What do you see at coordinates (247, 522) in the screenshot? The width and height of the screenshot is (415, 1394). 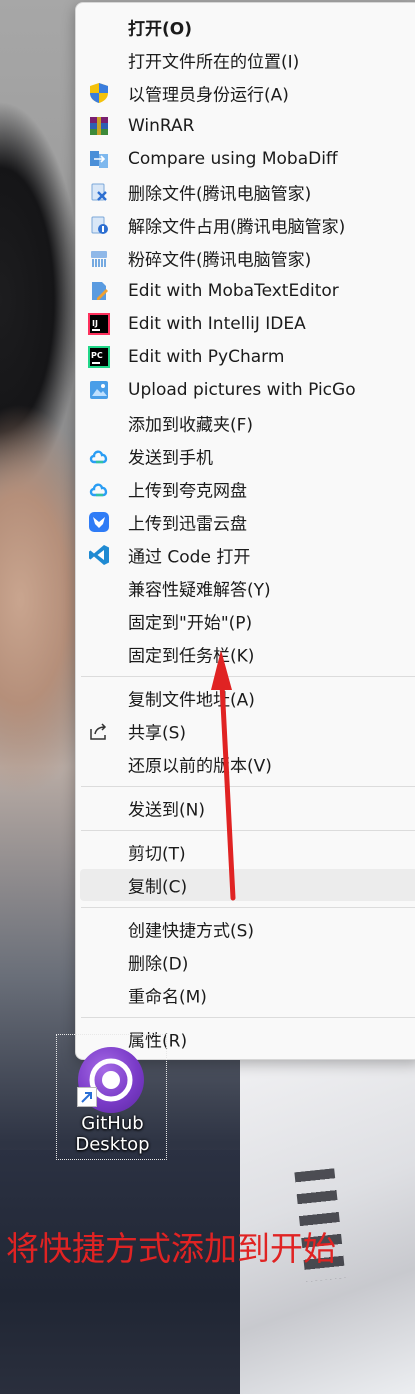 I see `menu-item-upload-xunlei: 上传到迅雷云盘` at bounding box center [247, 522].